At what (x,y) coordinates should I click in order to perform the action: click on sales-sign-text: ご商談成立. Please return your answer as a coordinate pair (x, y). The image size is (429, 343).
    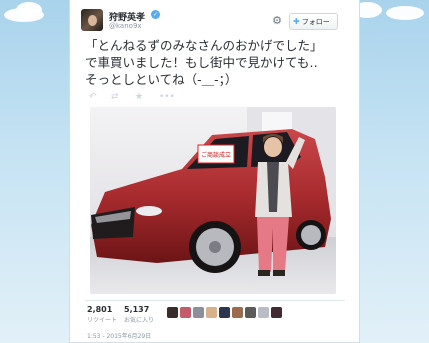
    Looking at the image, I should click on (216, 155).